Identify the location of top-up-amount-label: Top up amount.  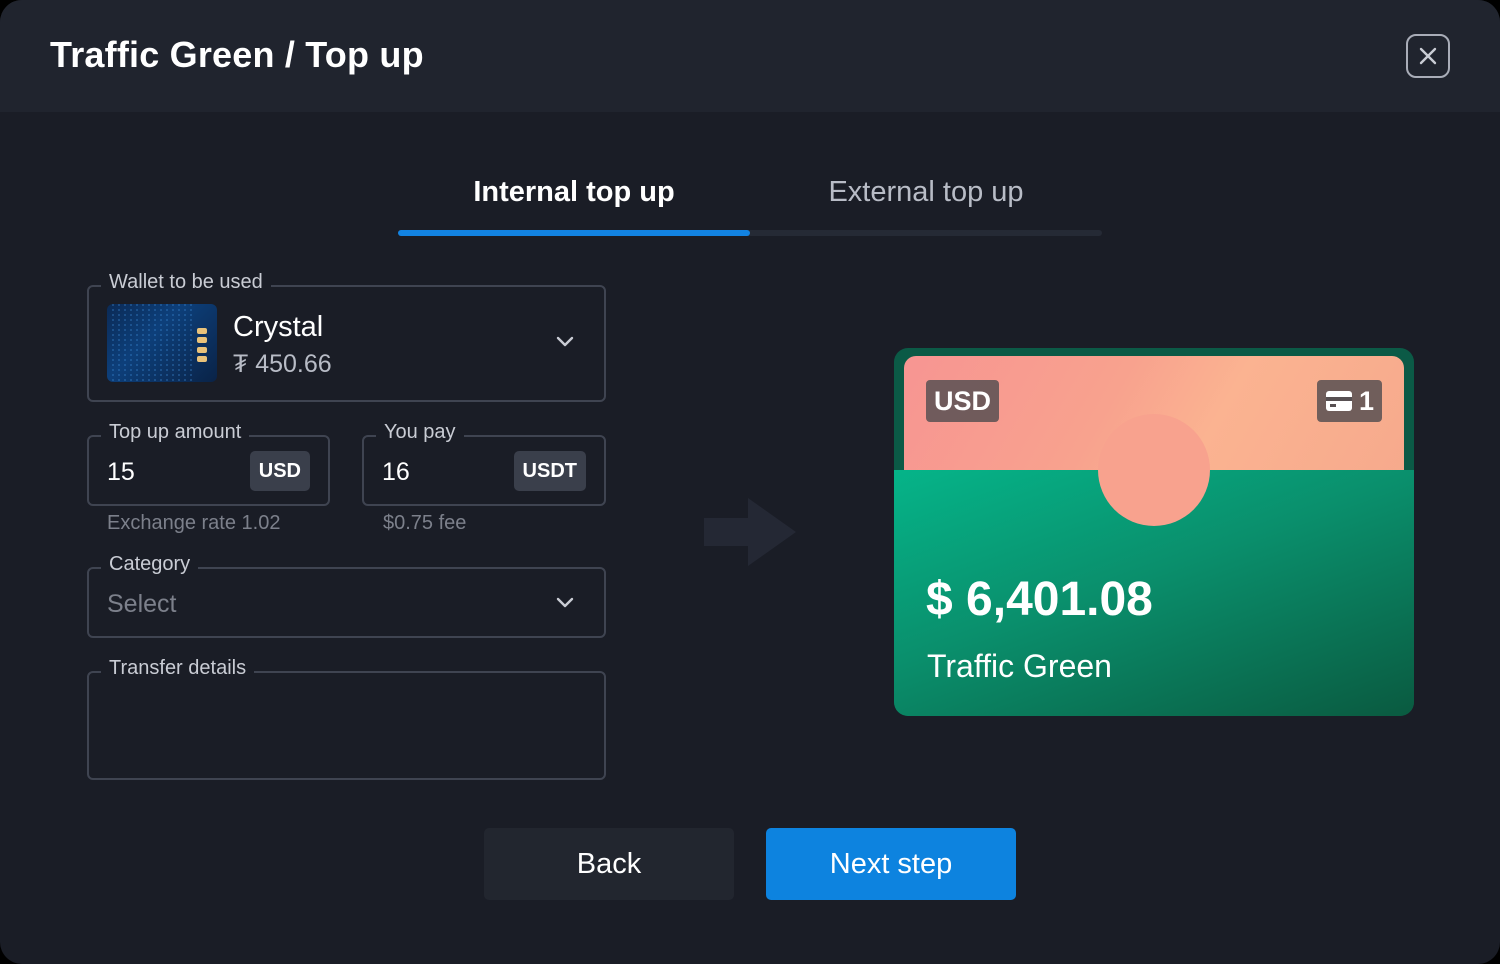
(175, 432).